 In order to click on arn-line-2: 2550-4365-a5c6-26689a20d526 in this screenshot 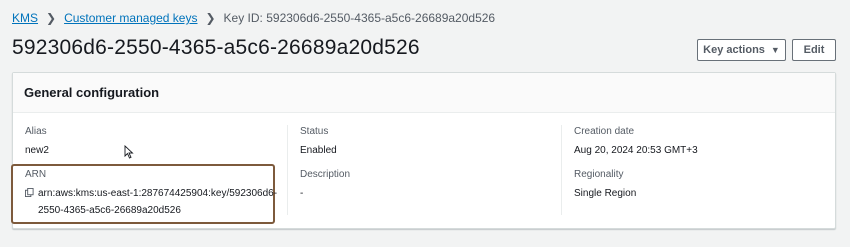, I will do `click(109, 210)`.